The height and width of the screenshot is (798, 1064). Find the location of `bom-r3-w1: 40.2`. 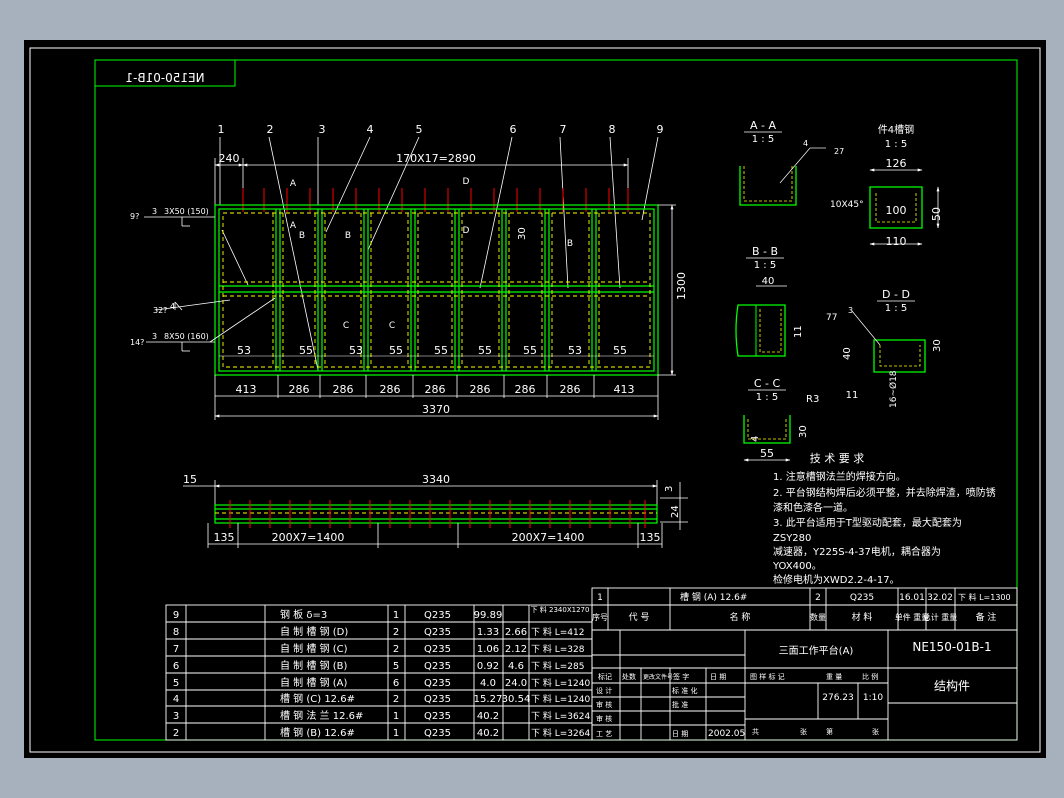

bom-r3-w1: 40.2 is located at coordinates (488, 716).